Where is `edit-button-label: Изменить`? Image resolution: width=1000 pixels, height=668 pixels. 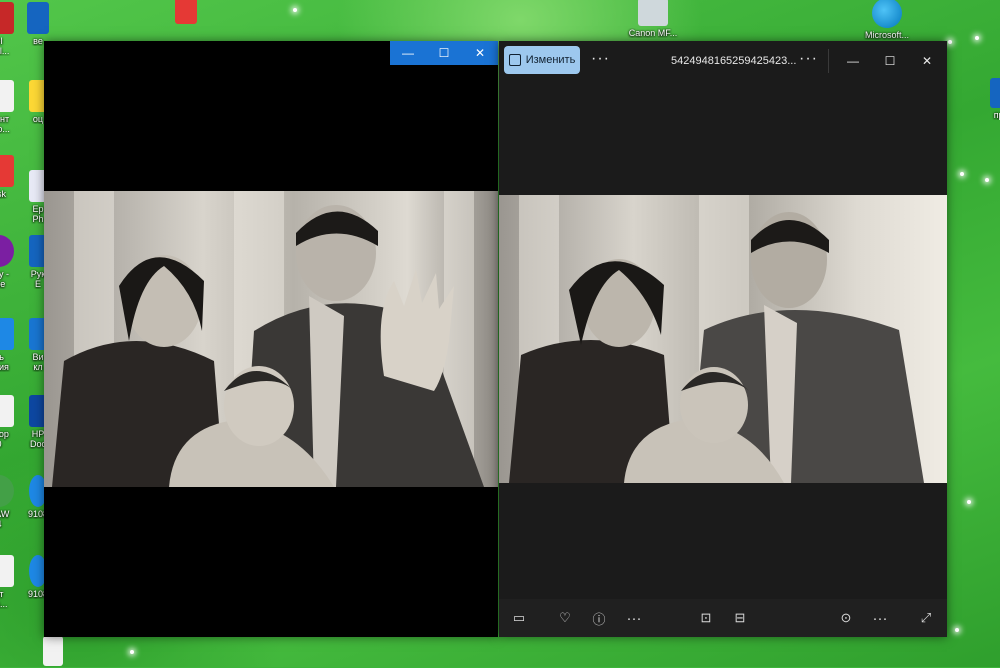 edit-button-label: Изменить is located at coordinates (550, 60).